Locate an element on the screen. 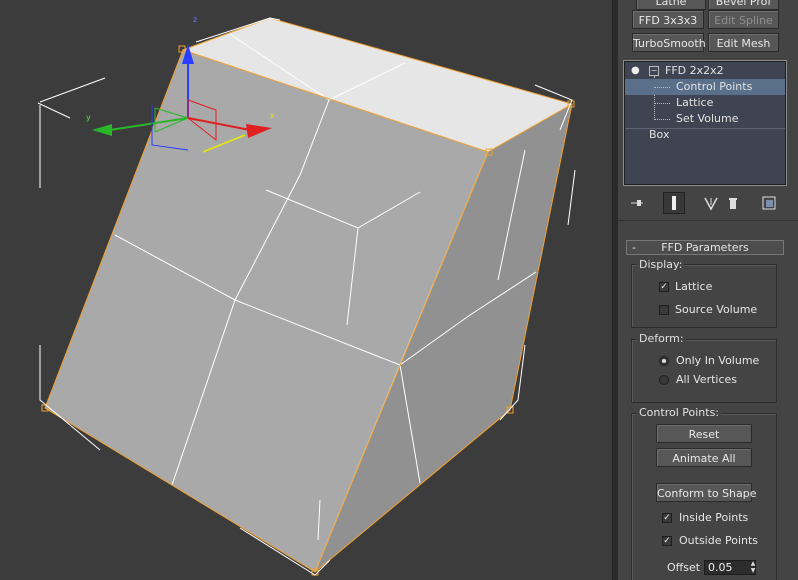  deform-group-title: Deform: is located at coordinates (661, 338).